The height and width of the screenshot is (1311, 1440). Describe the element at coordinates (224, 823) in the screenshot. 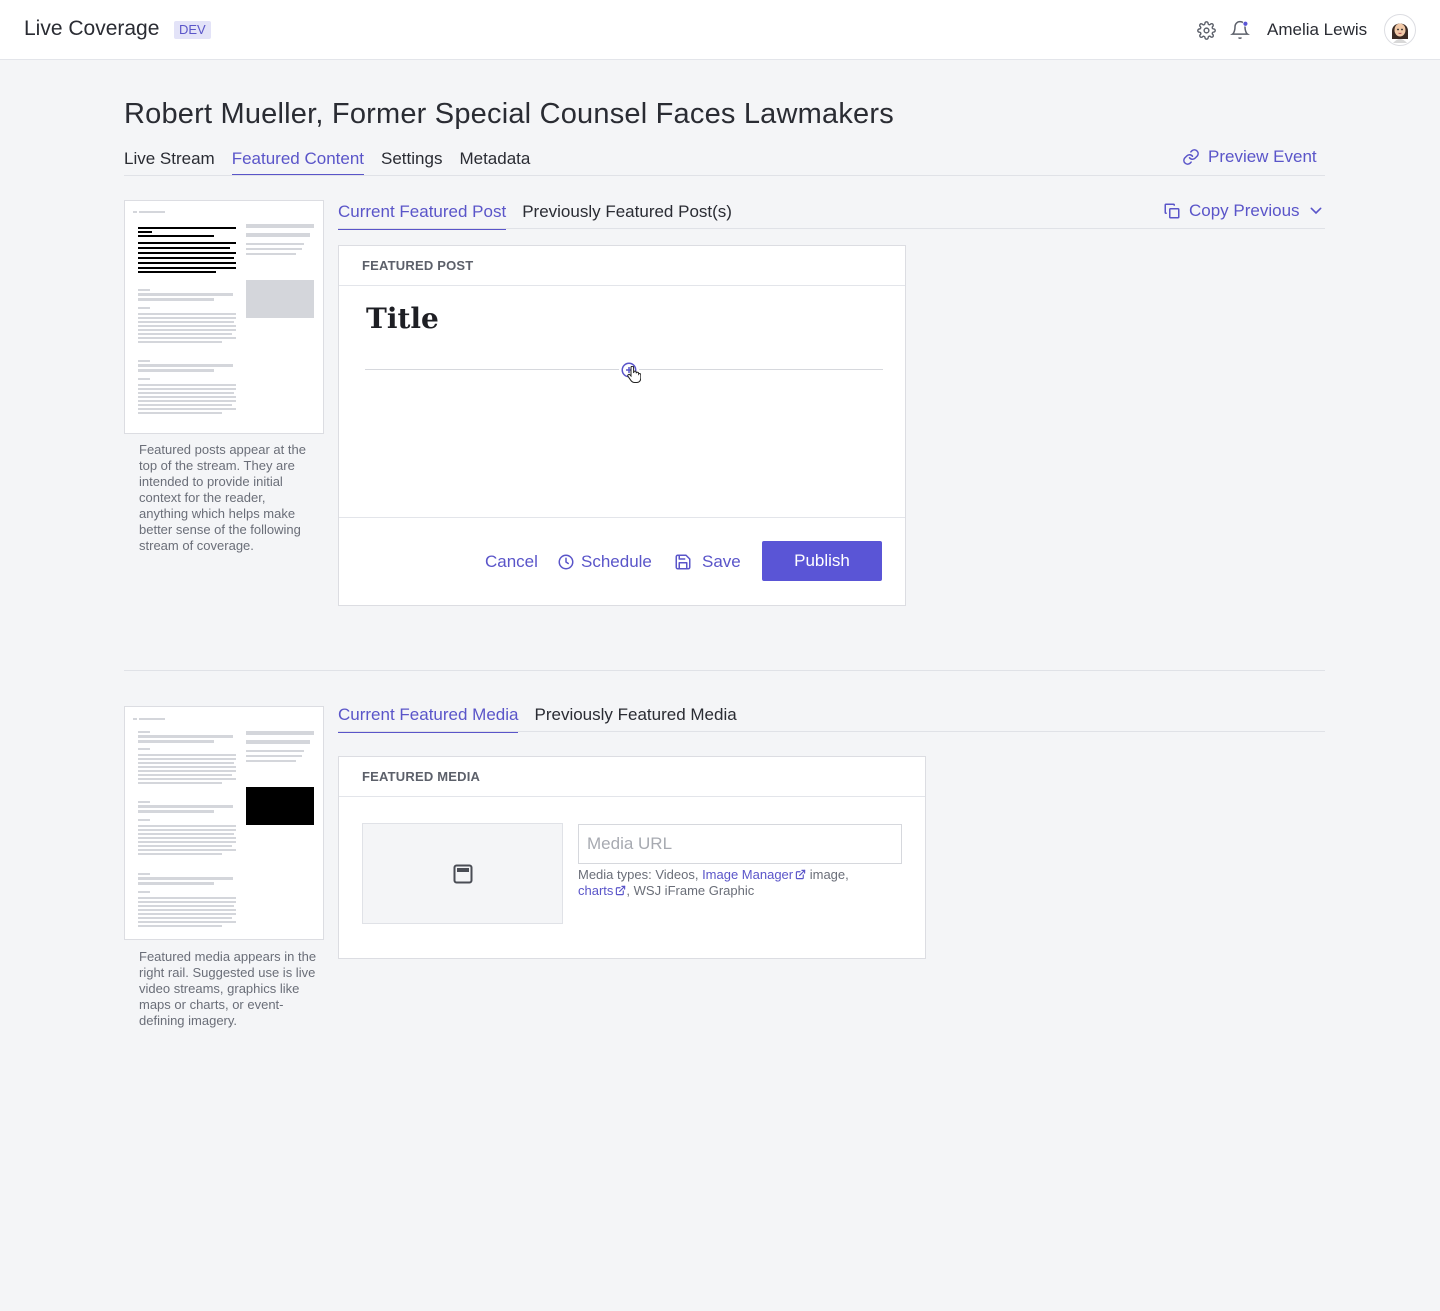

I see `featured-media-thumbnail` at that location.